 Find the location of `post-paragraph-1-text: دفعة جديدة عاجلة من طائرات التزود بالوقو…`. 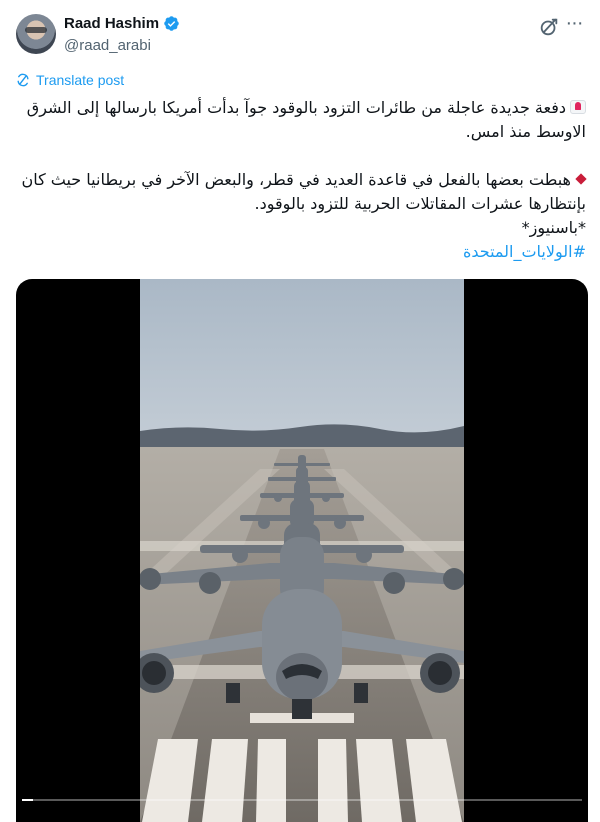

post-paragraph-1-text: دفعة جديدة عاجلة من طائرات التزود بالوقو… is located at coordinates (306, 119).